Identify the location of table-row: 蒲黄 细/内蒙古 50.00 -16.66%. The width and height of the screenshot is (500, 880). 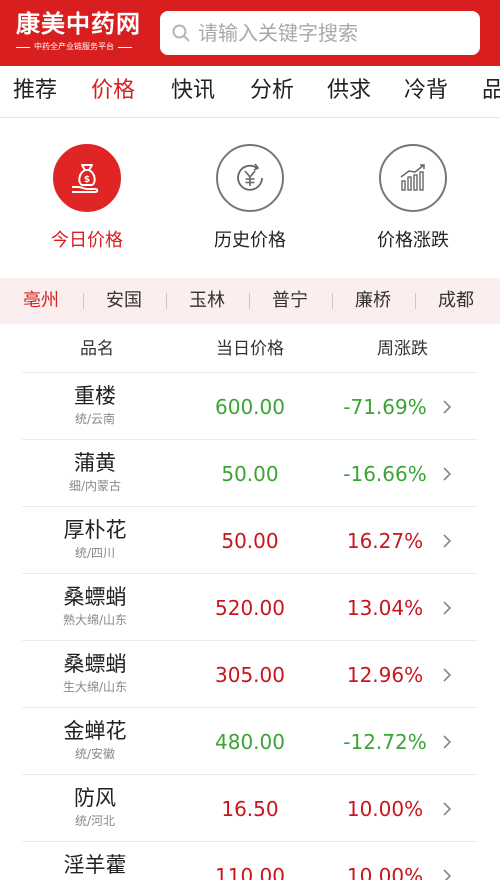
(250, 472).